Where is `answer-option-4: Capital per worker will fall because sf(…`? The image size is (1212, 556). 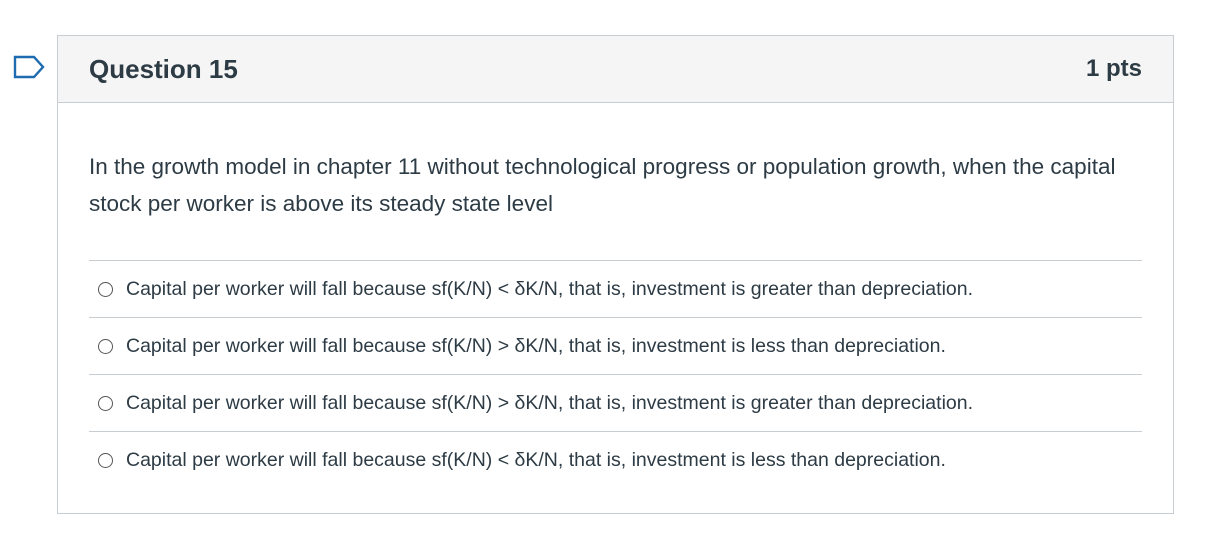 answer-option-4: Capital per worker will fall because sf(… is located at coordinates (615, 460).